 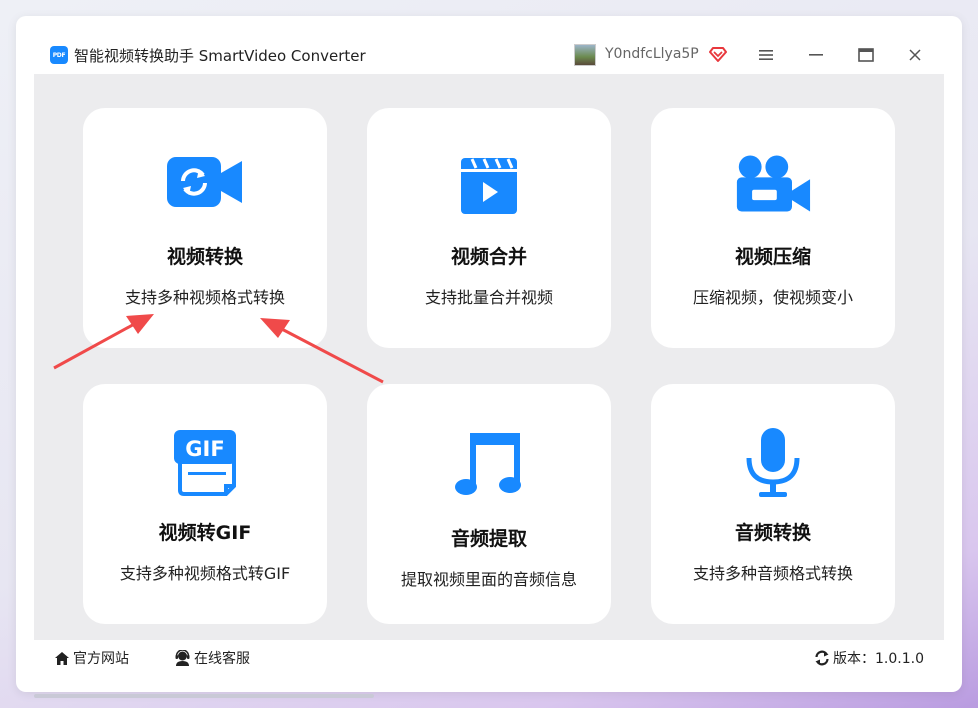 I want to click on card-title: 音频提取, so click(x=488, y=539).